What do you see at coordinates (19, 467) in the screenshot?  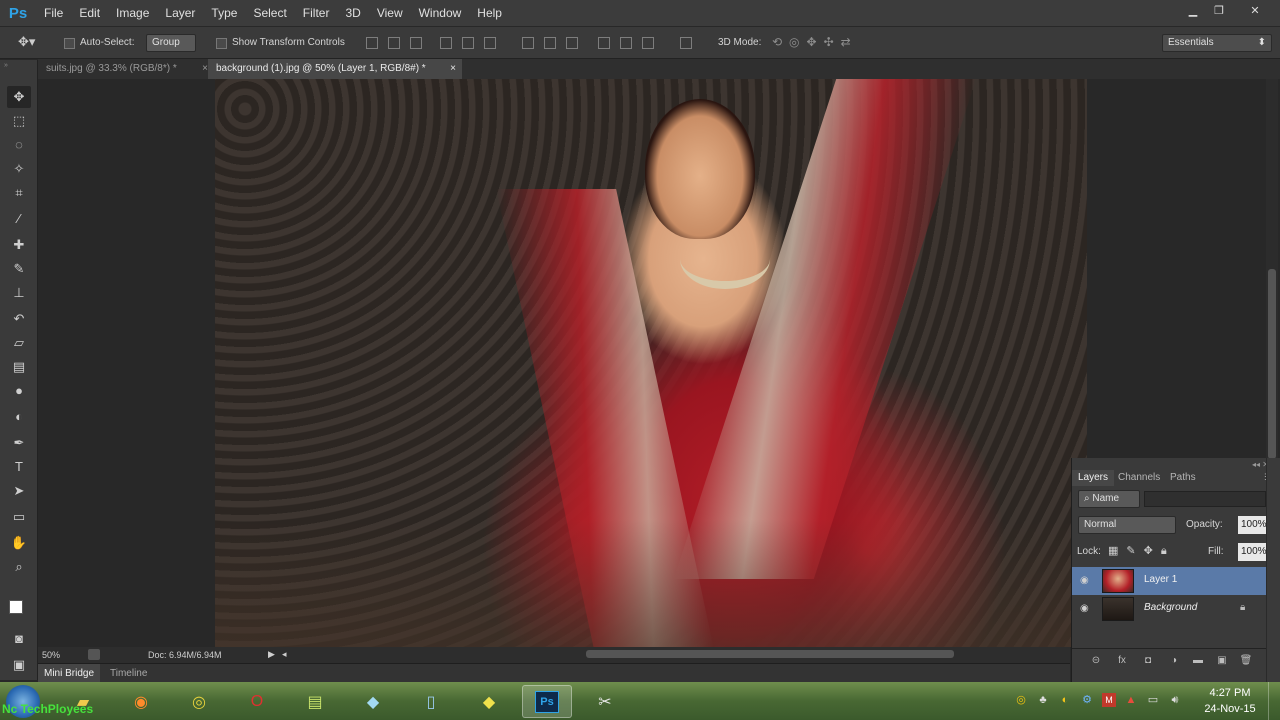 I see `type-tool-icon: T` at bounding box center [19, 467].